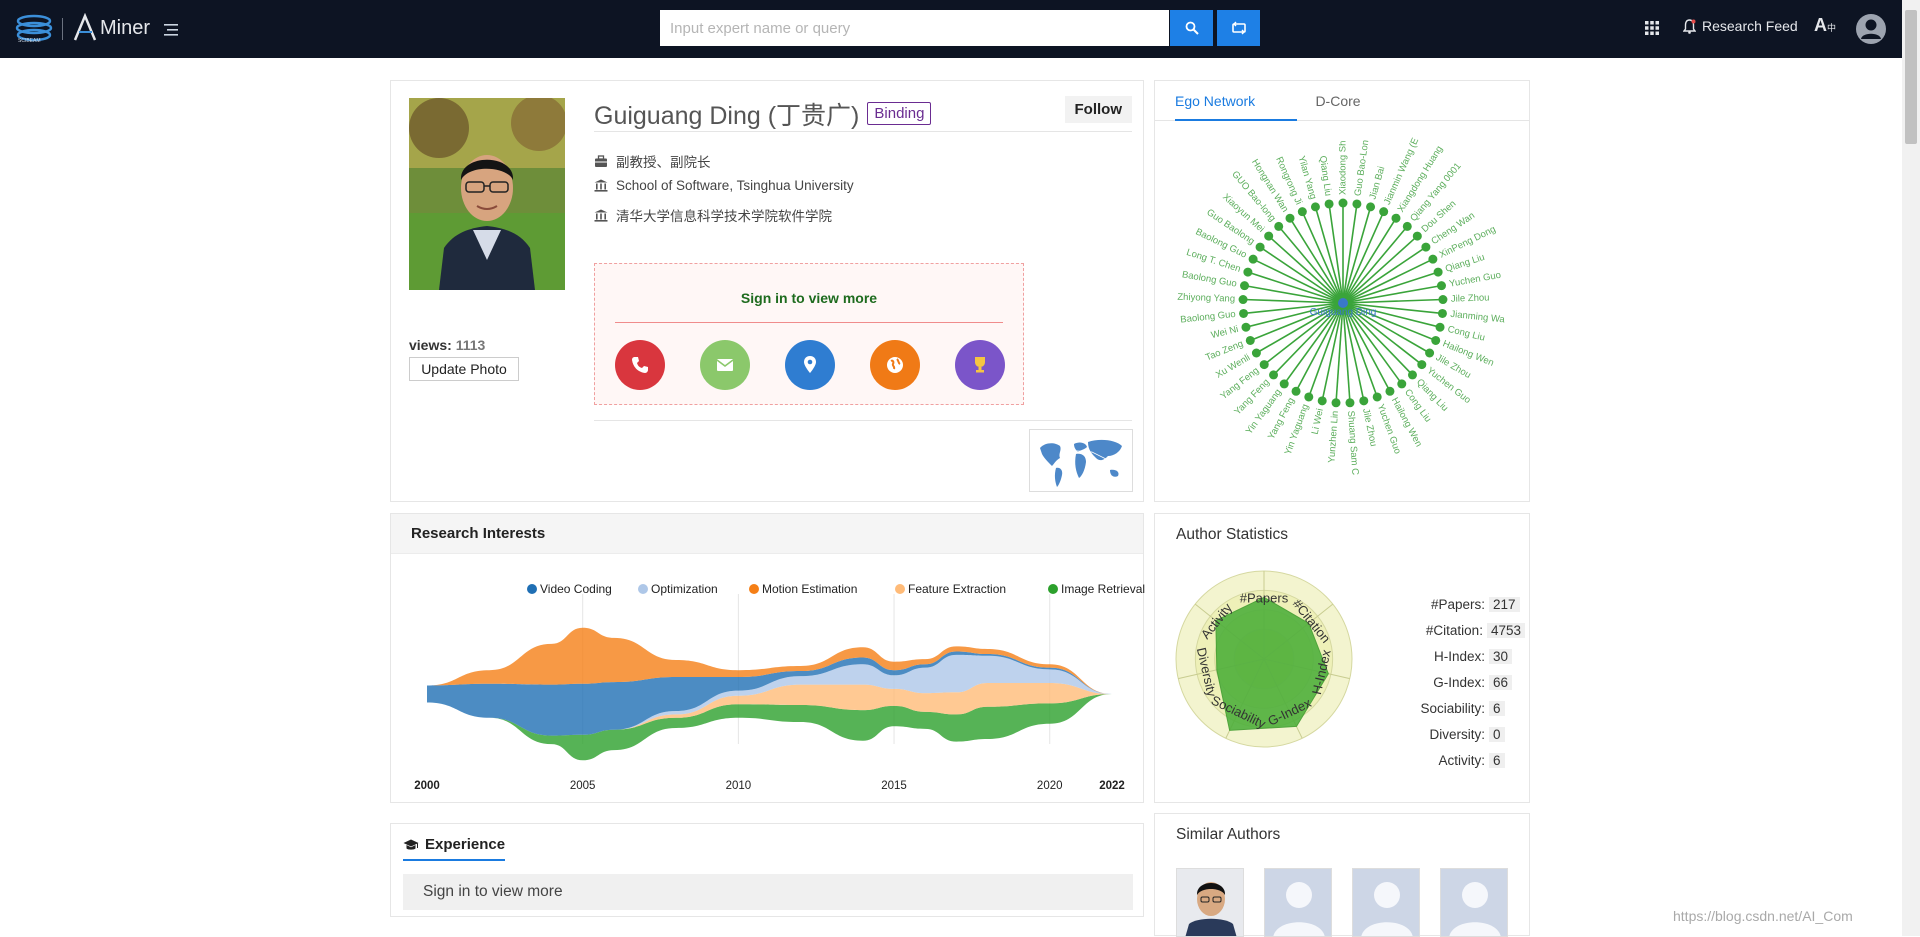 The width and height of the screenshot is (1920, 937). What do you see at coordinates (863, 114) in the screenshot?
I see `name-row: Guiguang Ding (丁贵广) Binding Follow` at bounding box center [863, 114].